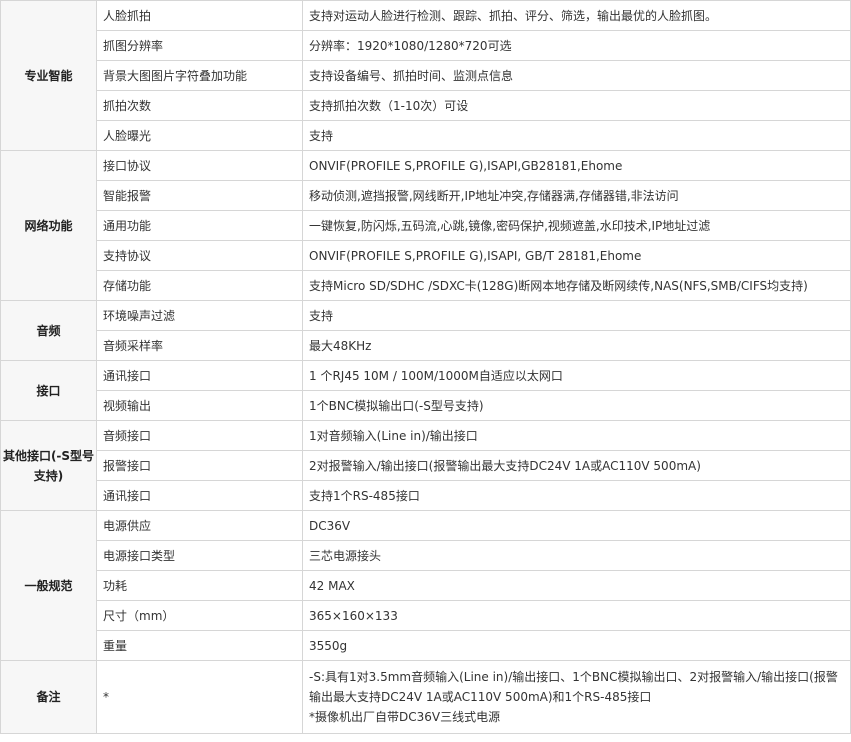 The width and height of the screenshot is (851, 742). I want to click on spec-value: 分辨率：1920*1080/1280*720可选, so click(576, 45).